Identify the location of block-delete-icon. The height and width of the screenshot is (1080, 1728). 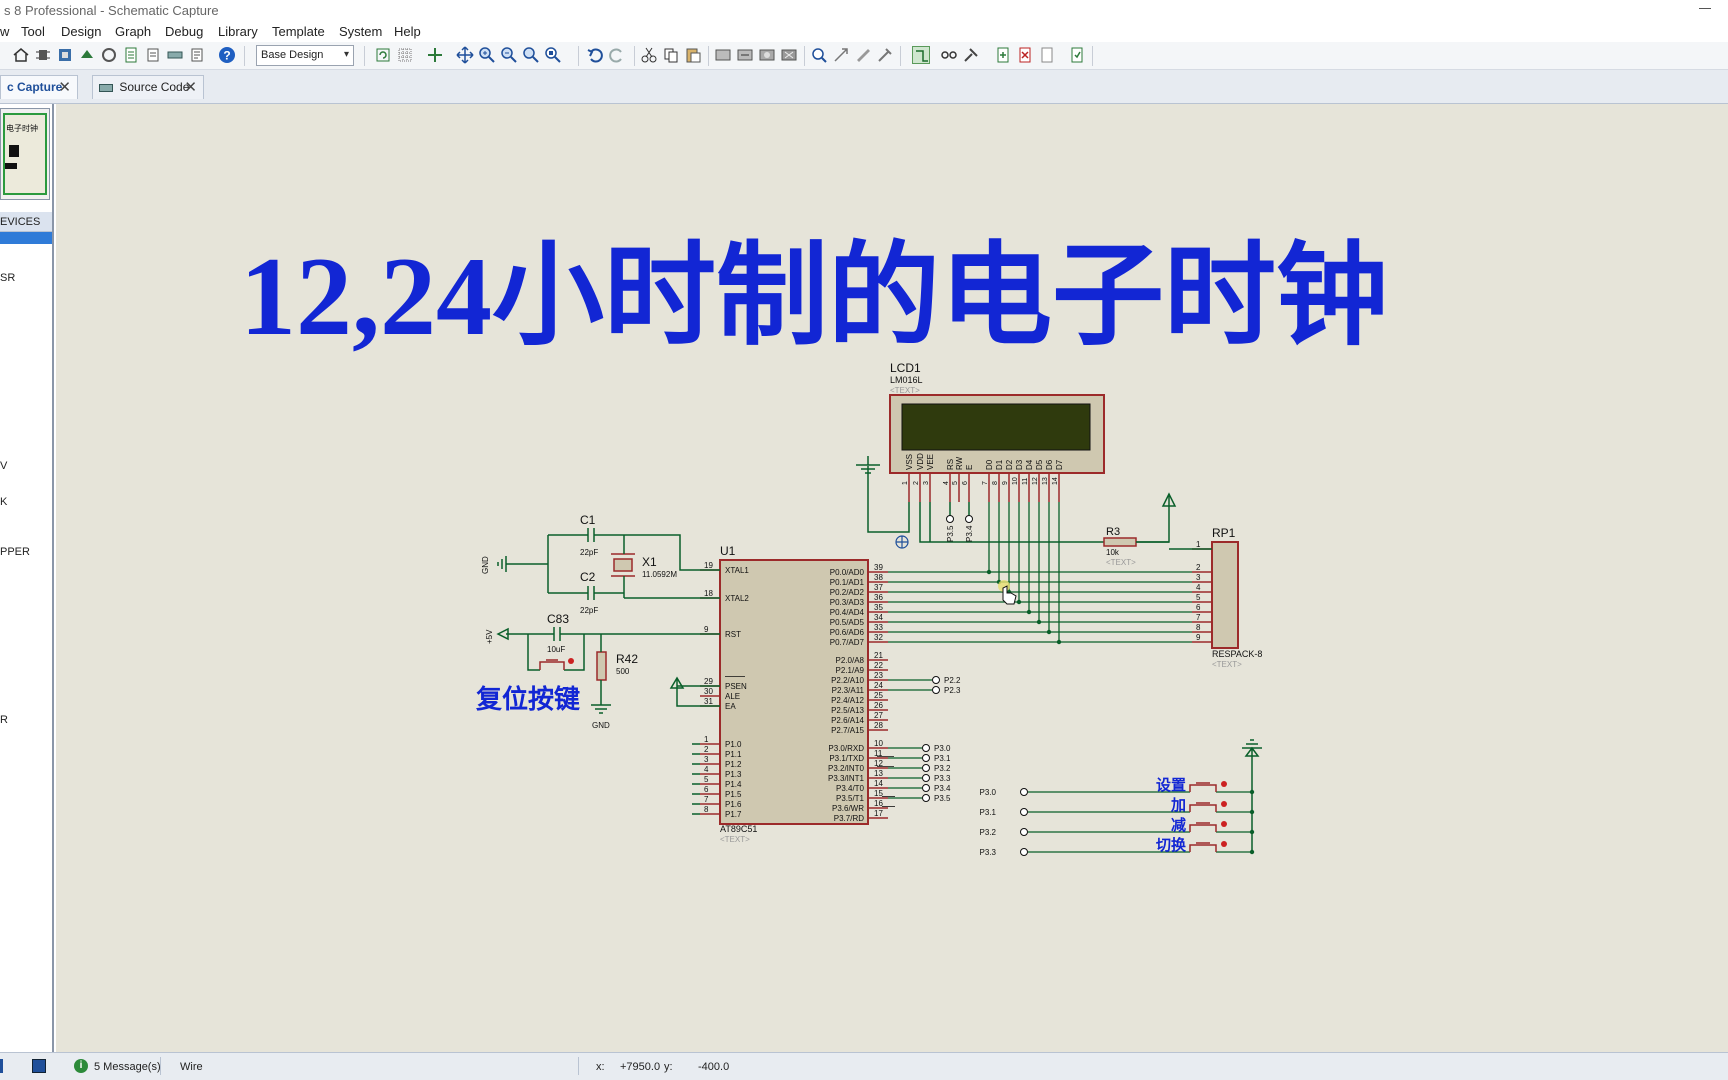
(789, 55).